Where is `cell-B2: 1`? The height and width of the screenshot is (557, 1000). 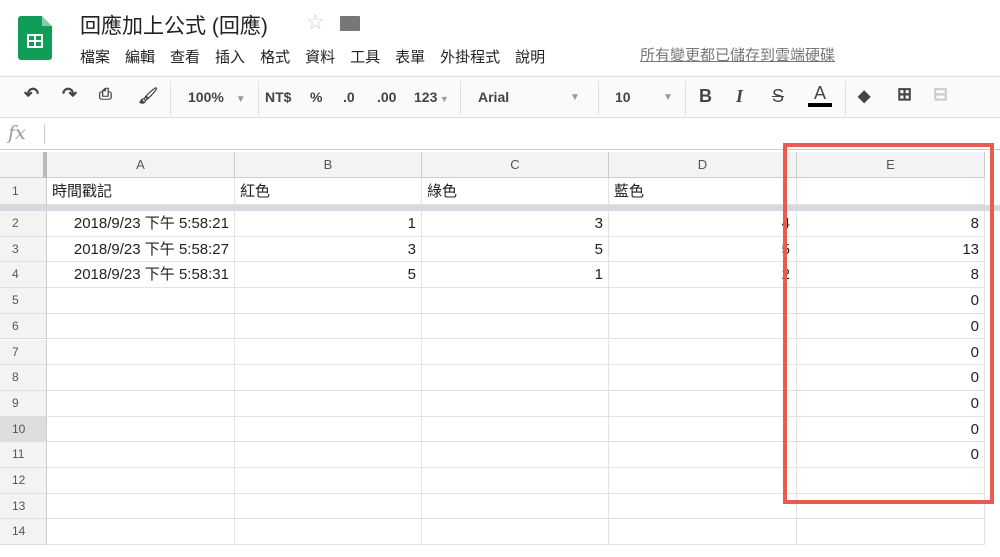
cell-B2: 1 is located at coordinates (328, 224).